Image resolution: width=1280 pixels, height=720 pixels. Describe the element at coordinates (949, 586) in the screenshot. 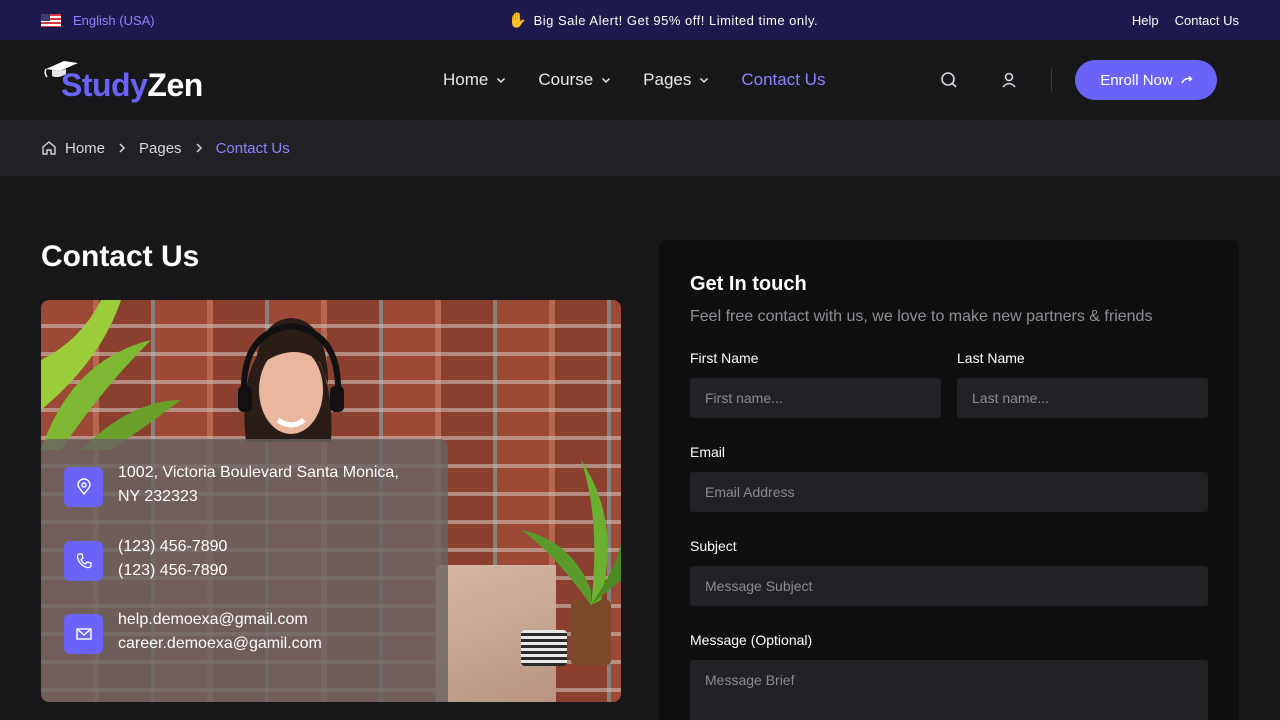

I see `subject-input` at that location.